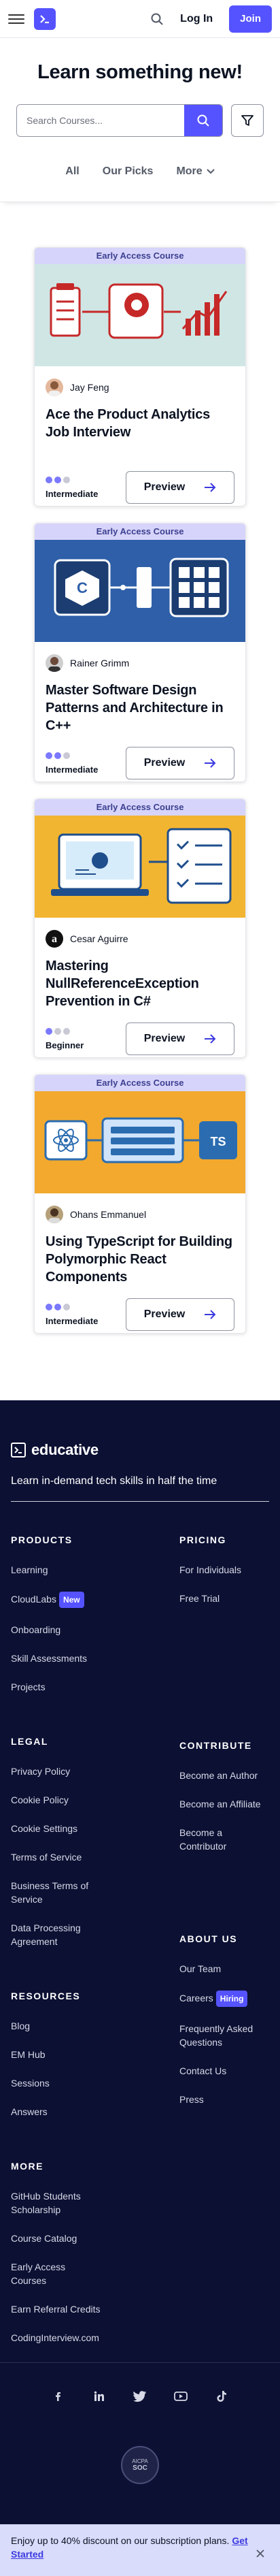  Describe the element at coordinates (224, 2035) in the screenshot. I see `footer-link-faq: Frequently Asked Questions` at that location.